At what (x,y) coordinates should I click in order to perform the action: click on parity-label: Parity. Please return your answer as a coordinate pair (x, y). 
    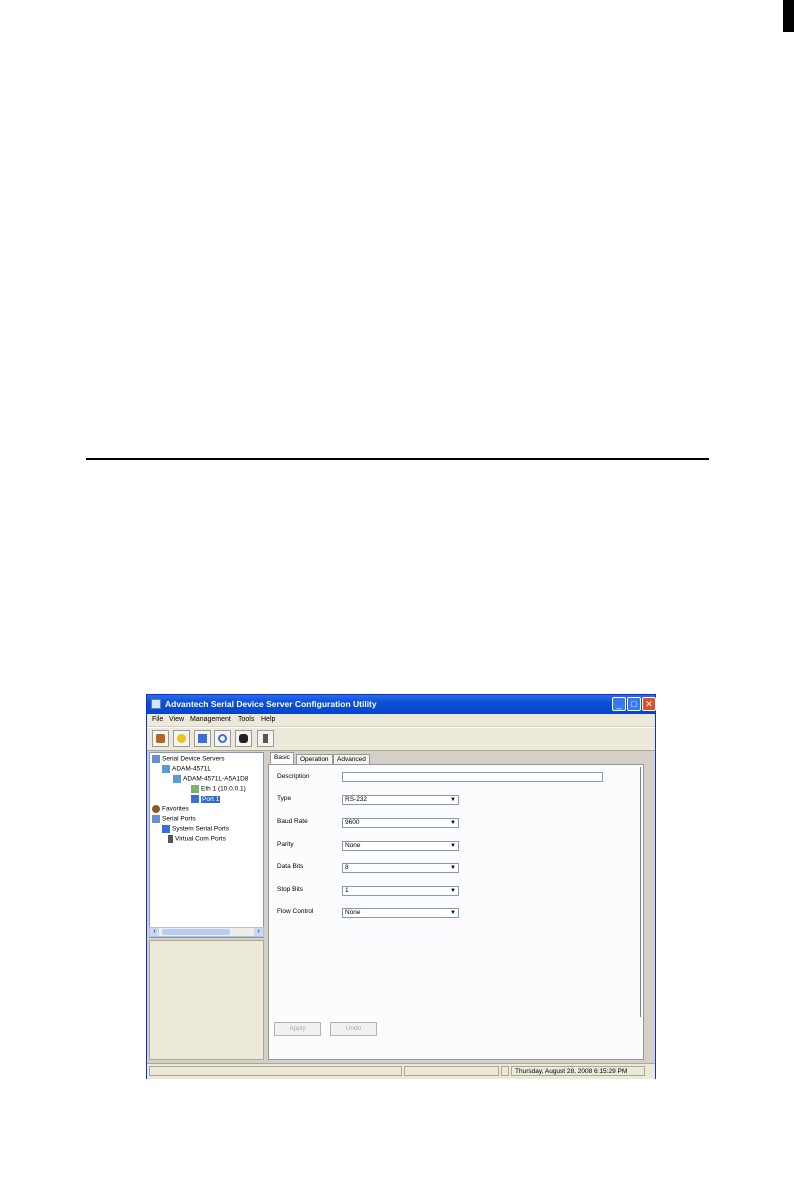
    Looking at the image, I should click on (285, 844).